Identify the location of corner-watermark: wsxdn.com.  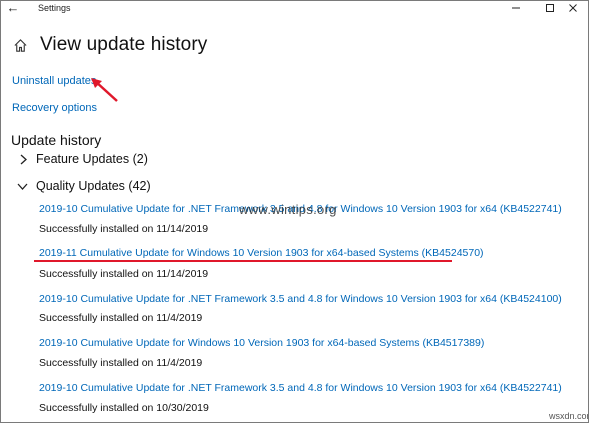
(568, 416).